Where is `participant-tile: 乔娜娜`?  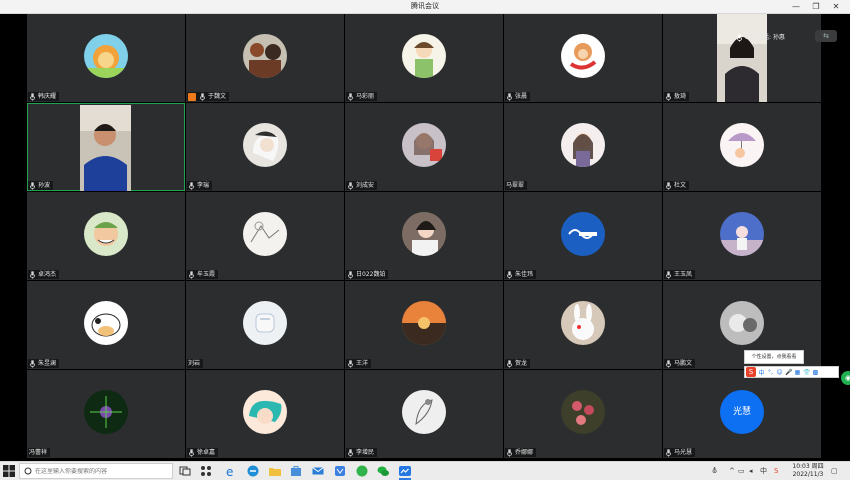
participant-tile: 乔娜娜 is located at coordinates (583, 414).